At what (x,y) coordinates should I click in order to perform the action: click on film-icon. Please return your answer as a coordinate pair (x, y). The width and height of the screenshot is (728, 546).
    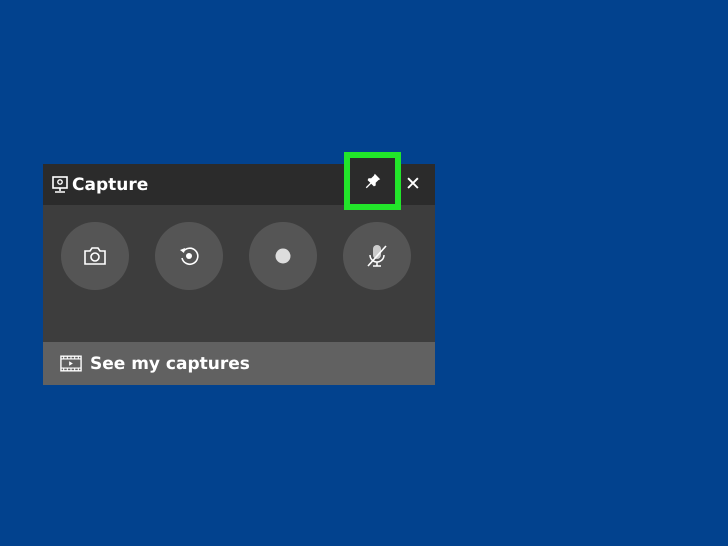
    Looking at the image, I should click on (71, 363).